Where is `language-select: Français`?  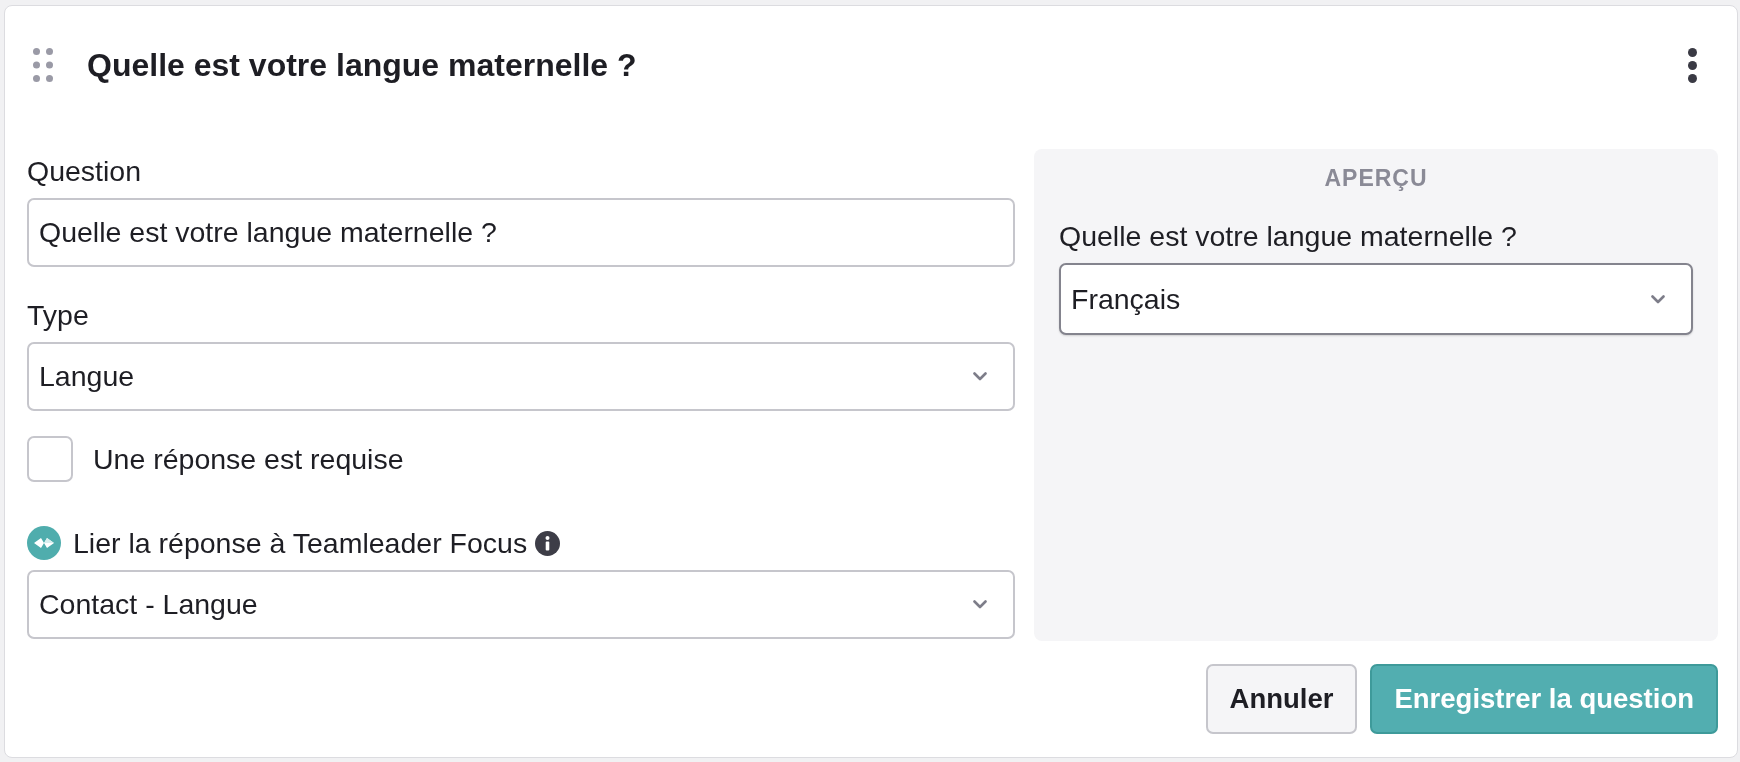
language-select: Français is located at coordinates (1376, 299).